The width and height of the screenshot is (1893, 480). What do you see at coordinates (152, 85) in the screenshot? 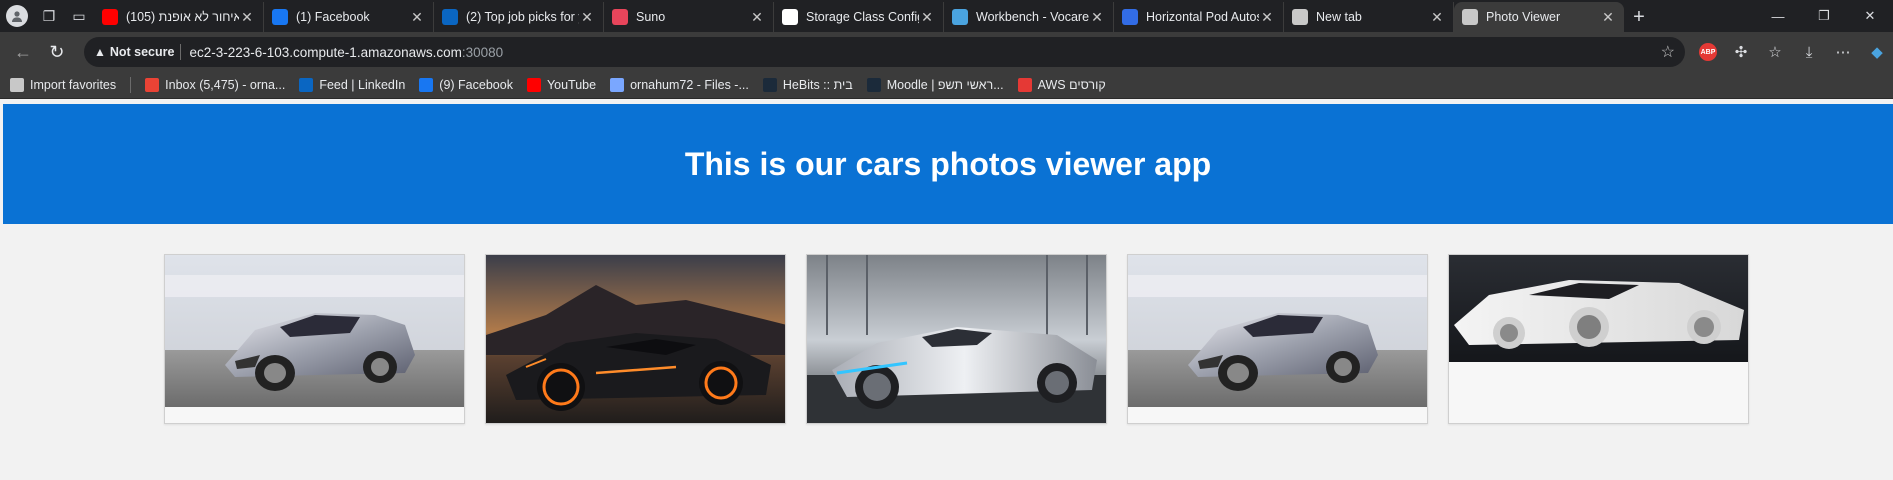
I see `gmail-icon` at bounding box center [152, 85].